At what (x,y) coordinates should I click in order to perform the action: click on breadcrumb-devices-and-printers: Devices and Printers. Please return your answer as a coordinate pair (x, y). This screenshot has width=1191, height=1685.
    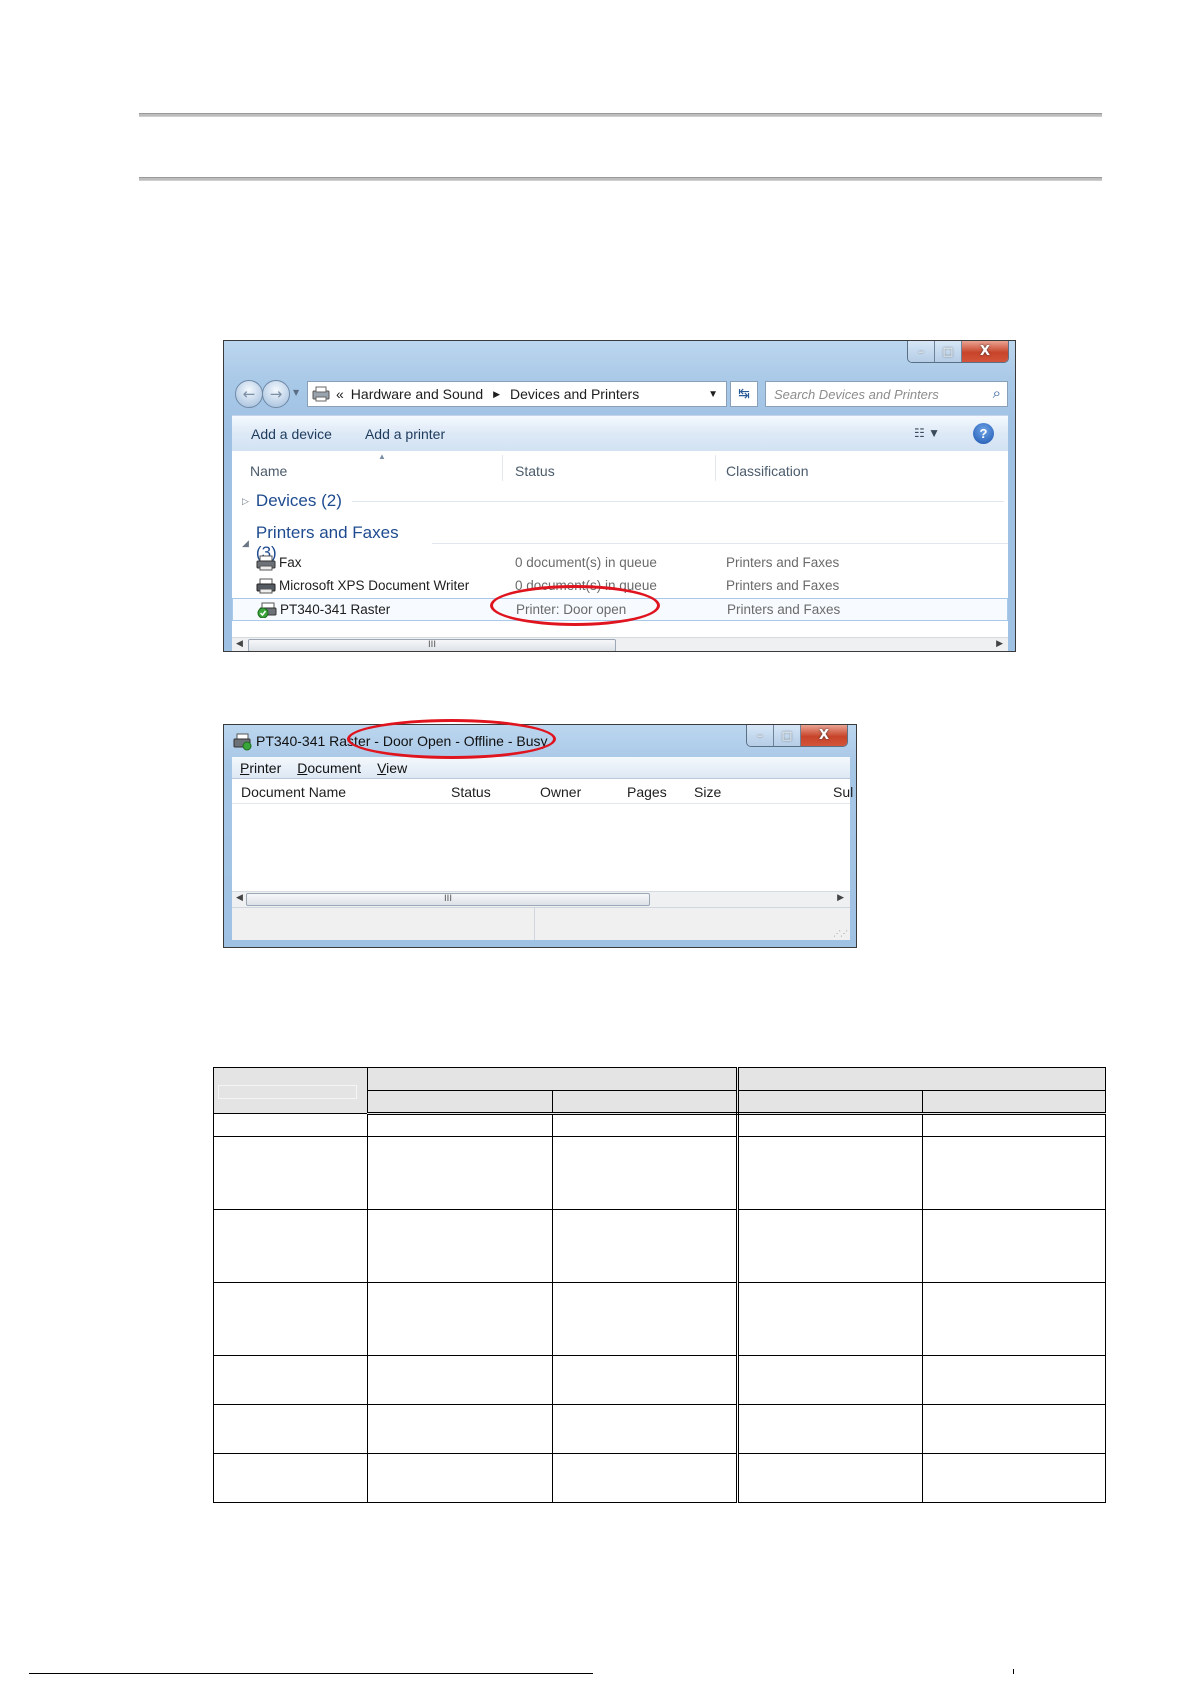
    Looking at the image, I should click on (574, 394).